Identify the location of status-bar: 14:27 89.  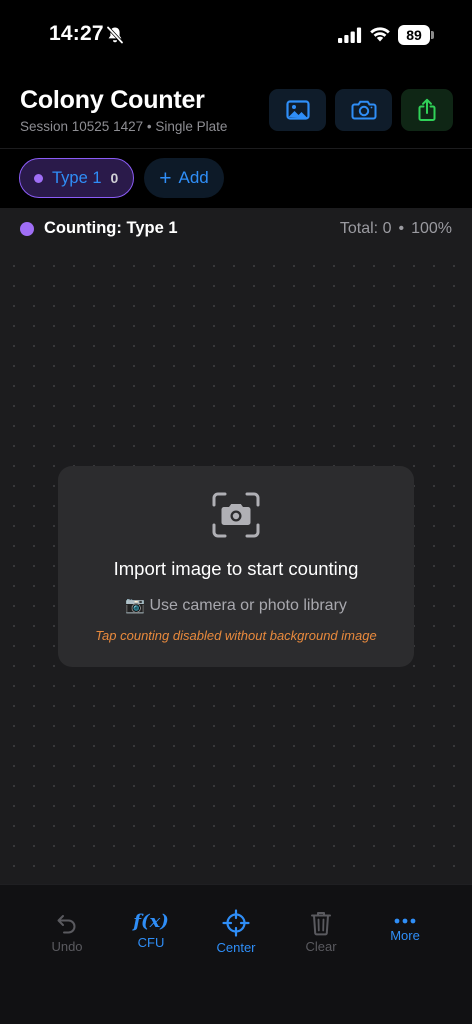
(236, 35).